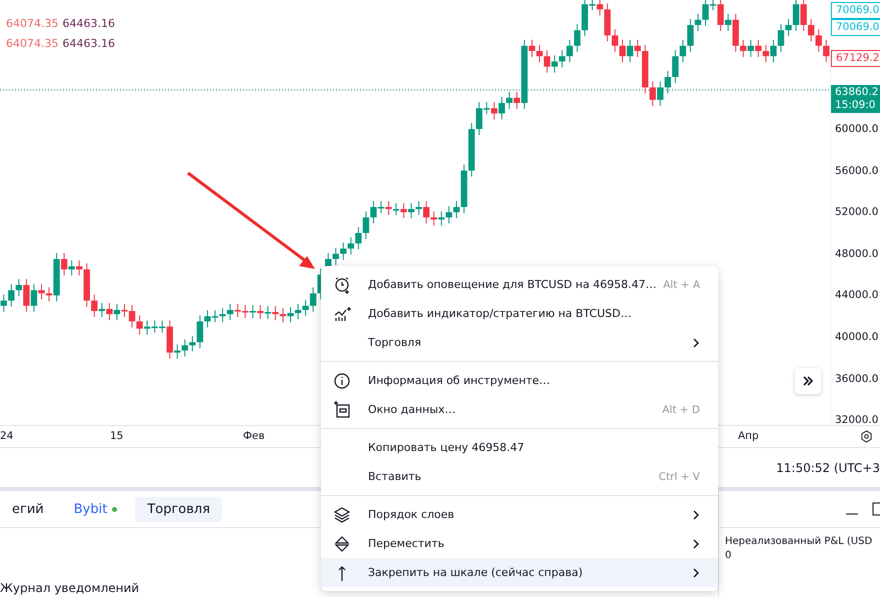  I want to click on time-label: Фев, so click(254, 436).